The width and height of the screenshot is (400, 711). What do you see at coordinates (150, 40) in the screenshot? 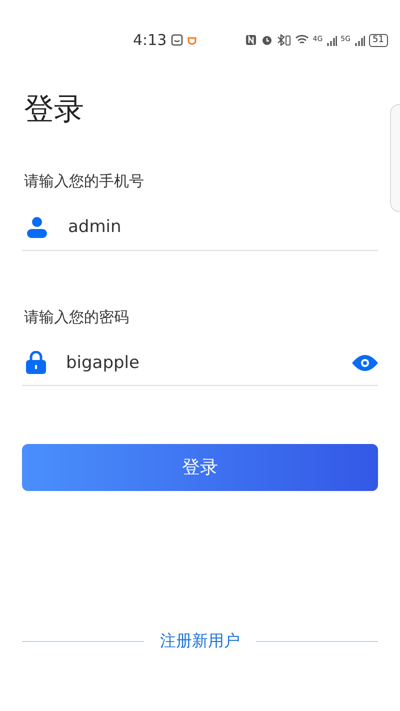
I see `status-time: 4:13` at bounding box center [150, 40].